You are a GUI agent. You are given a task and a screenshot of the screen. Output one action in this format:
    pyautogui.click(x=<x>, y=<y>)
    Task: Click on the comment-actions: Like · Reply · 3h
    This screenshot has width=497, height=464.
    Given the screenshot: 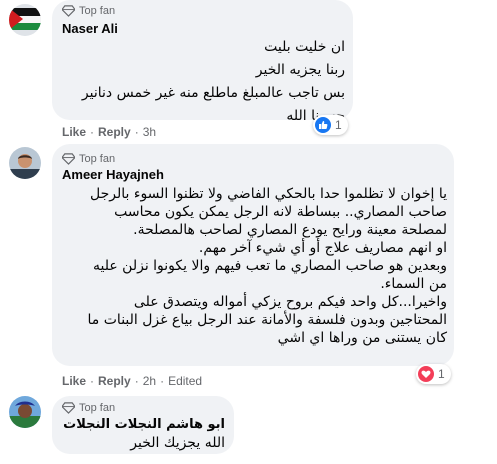 What is the action you would take?
    pyautogui.click(x=109, y=132)
    